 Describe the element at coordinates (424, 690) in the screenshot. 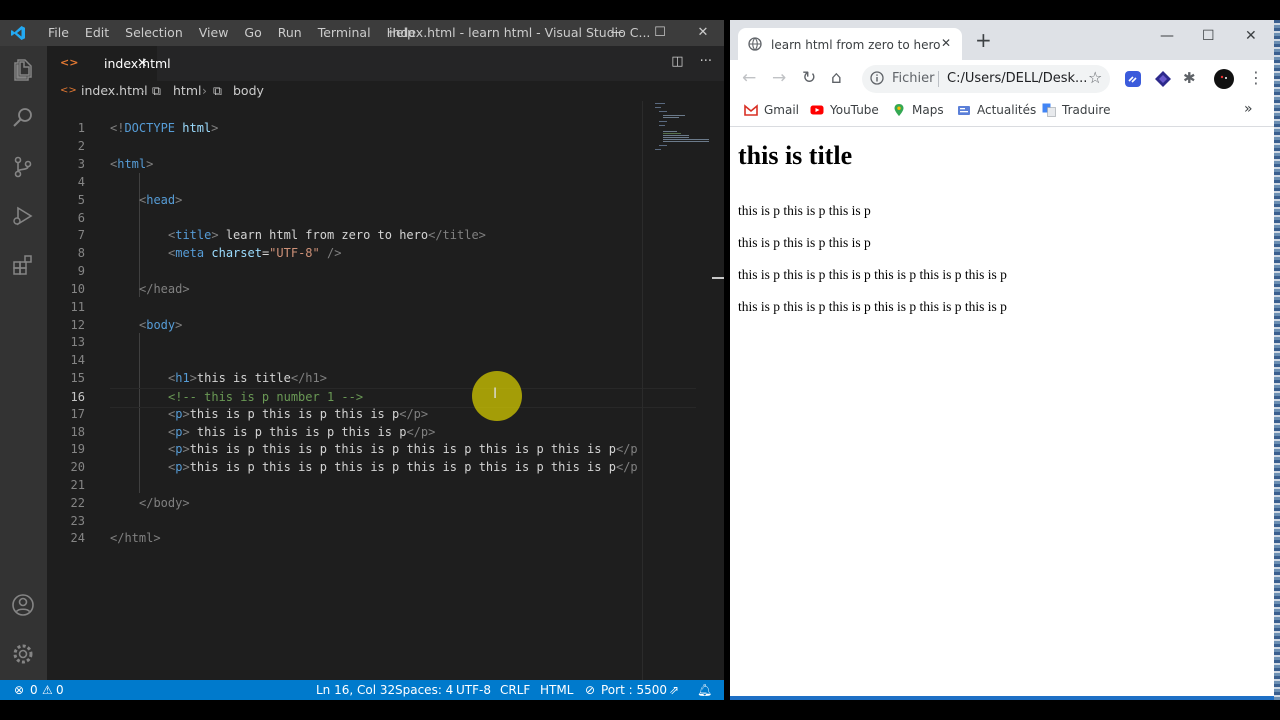

I see `indentation: Spaces: 4` at that location.